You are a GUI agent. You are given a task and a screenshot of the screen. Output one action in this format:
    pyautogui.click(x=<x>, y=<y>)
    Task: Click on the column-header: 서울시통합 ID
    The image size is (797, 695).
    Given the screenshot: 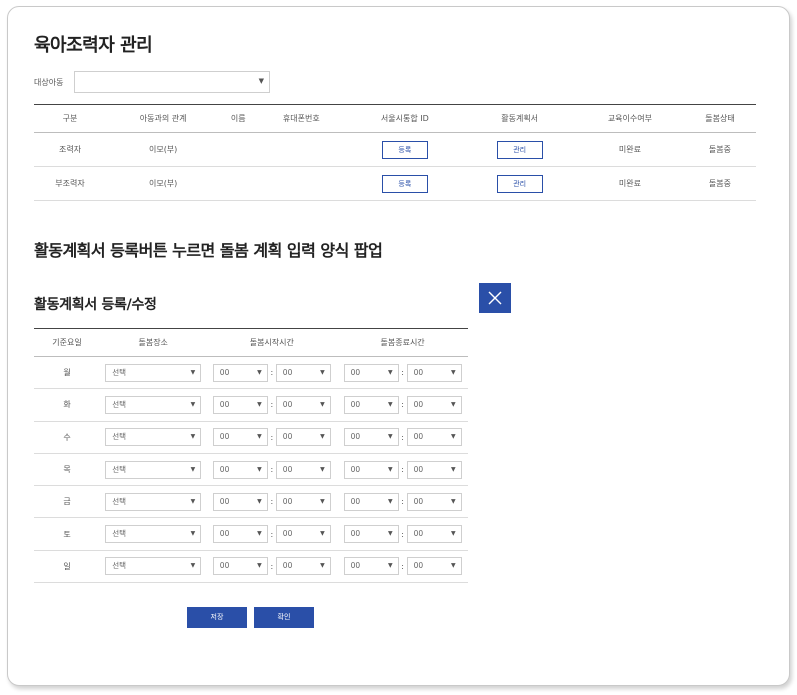 What is the action you would take?
    pyautogui.click(x=405, y=118)
    